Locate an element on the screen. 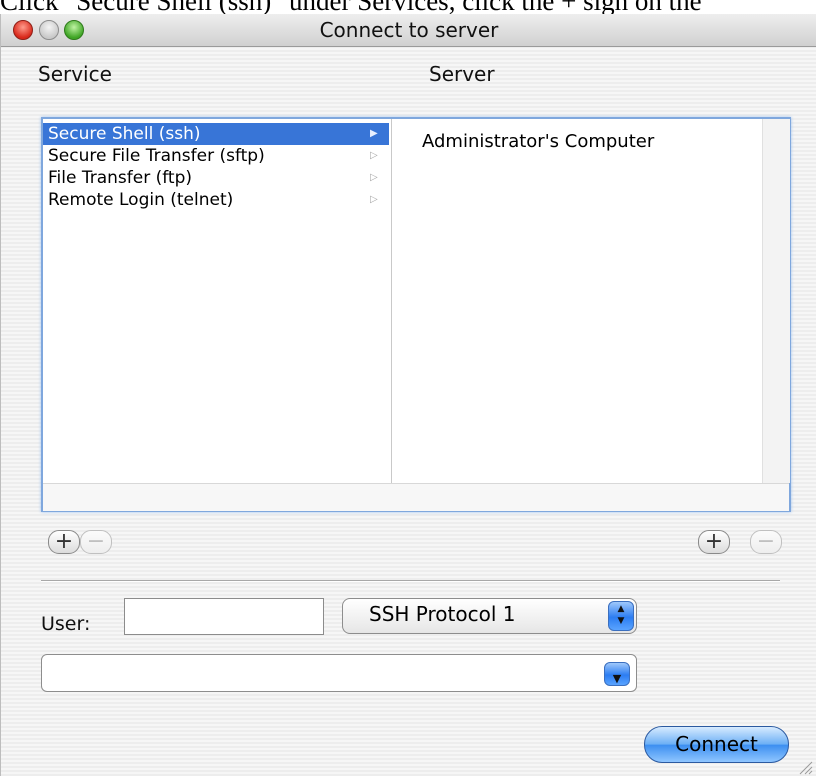 The width and height of the screenshot is (816, 776). window-title: Connect to server is located at coordinates (409, 30).